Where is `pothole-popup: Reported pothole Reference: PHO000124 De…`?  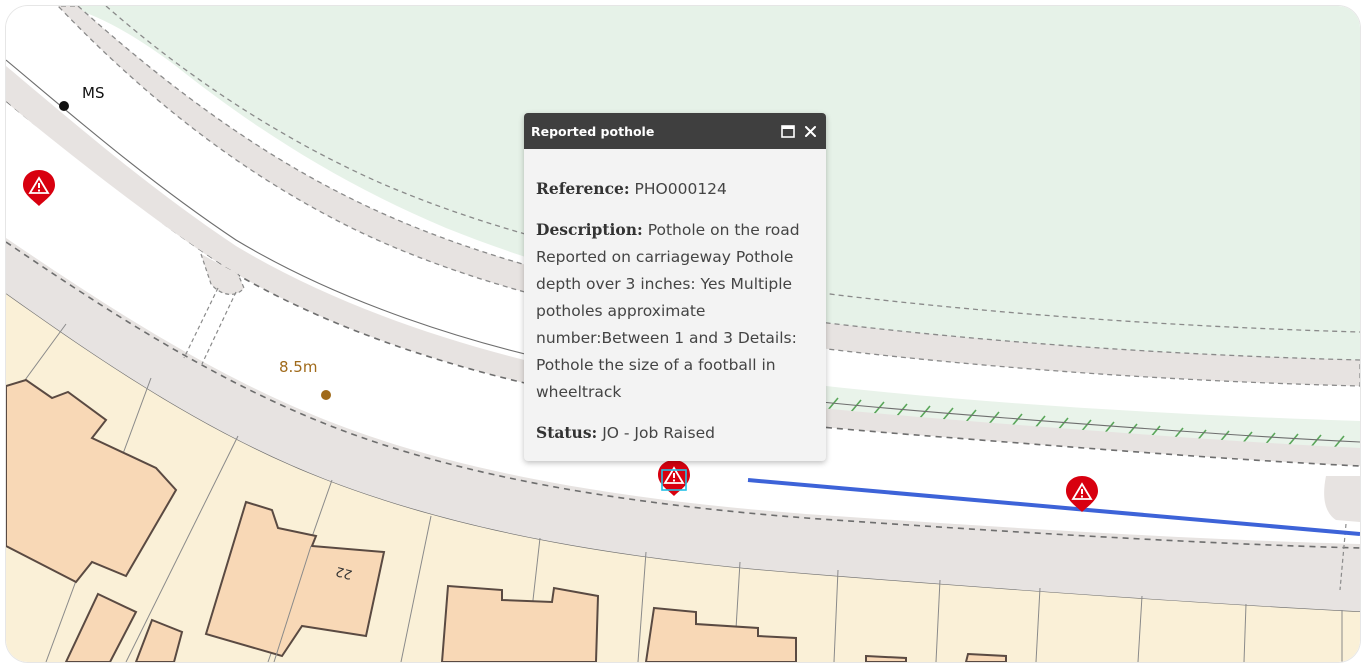 pothole-popup: Reported pothole Reference: PHO000124 De… is located at coordinates (675, 287).